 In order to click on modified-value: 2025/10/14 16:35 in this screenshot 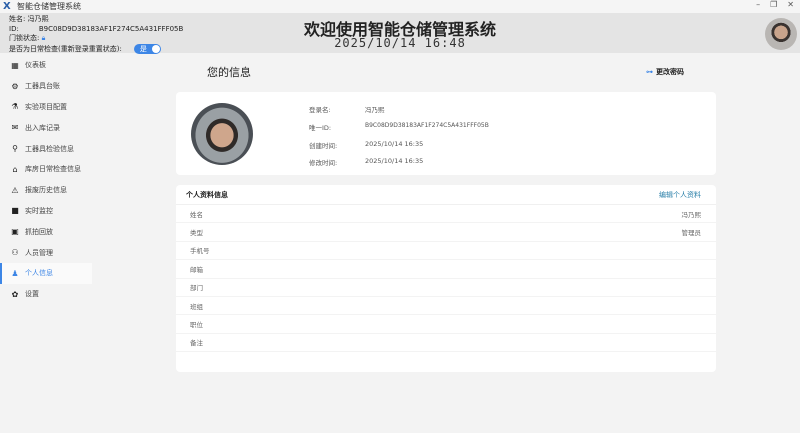, I will do `click(394, 161)`.